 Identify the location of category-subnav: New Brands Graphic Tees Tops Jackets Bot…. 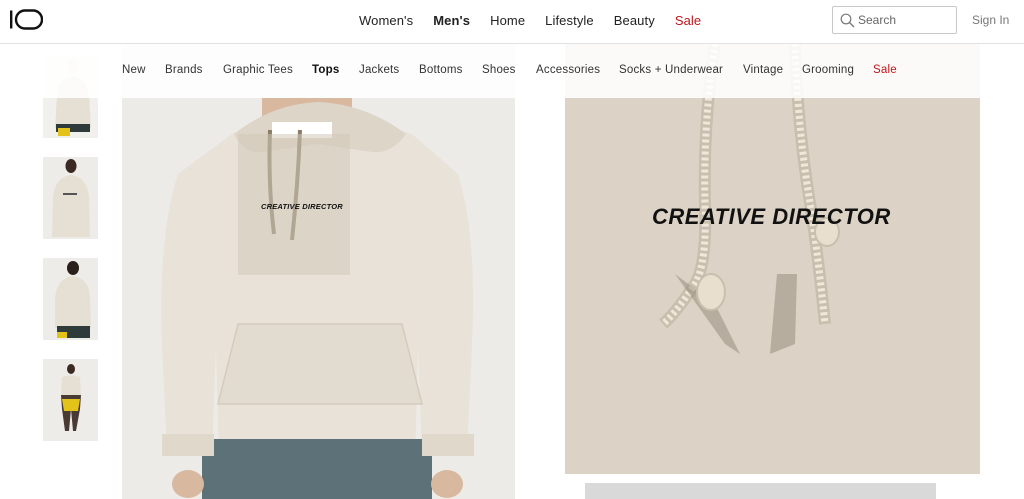
(512, 71).